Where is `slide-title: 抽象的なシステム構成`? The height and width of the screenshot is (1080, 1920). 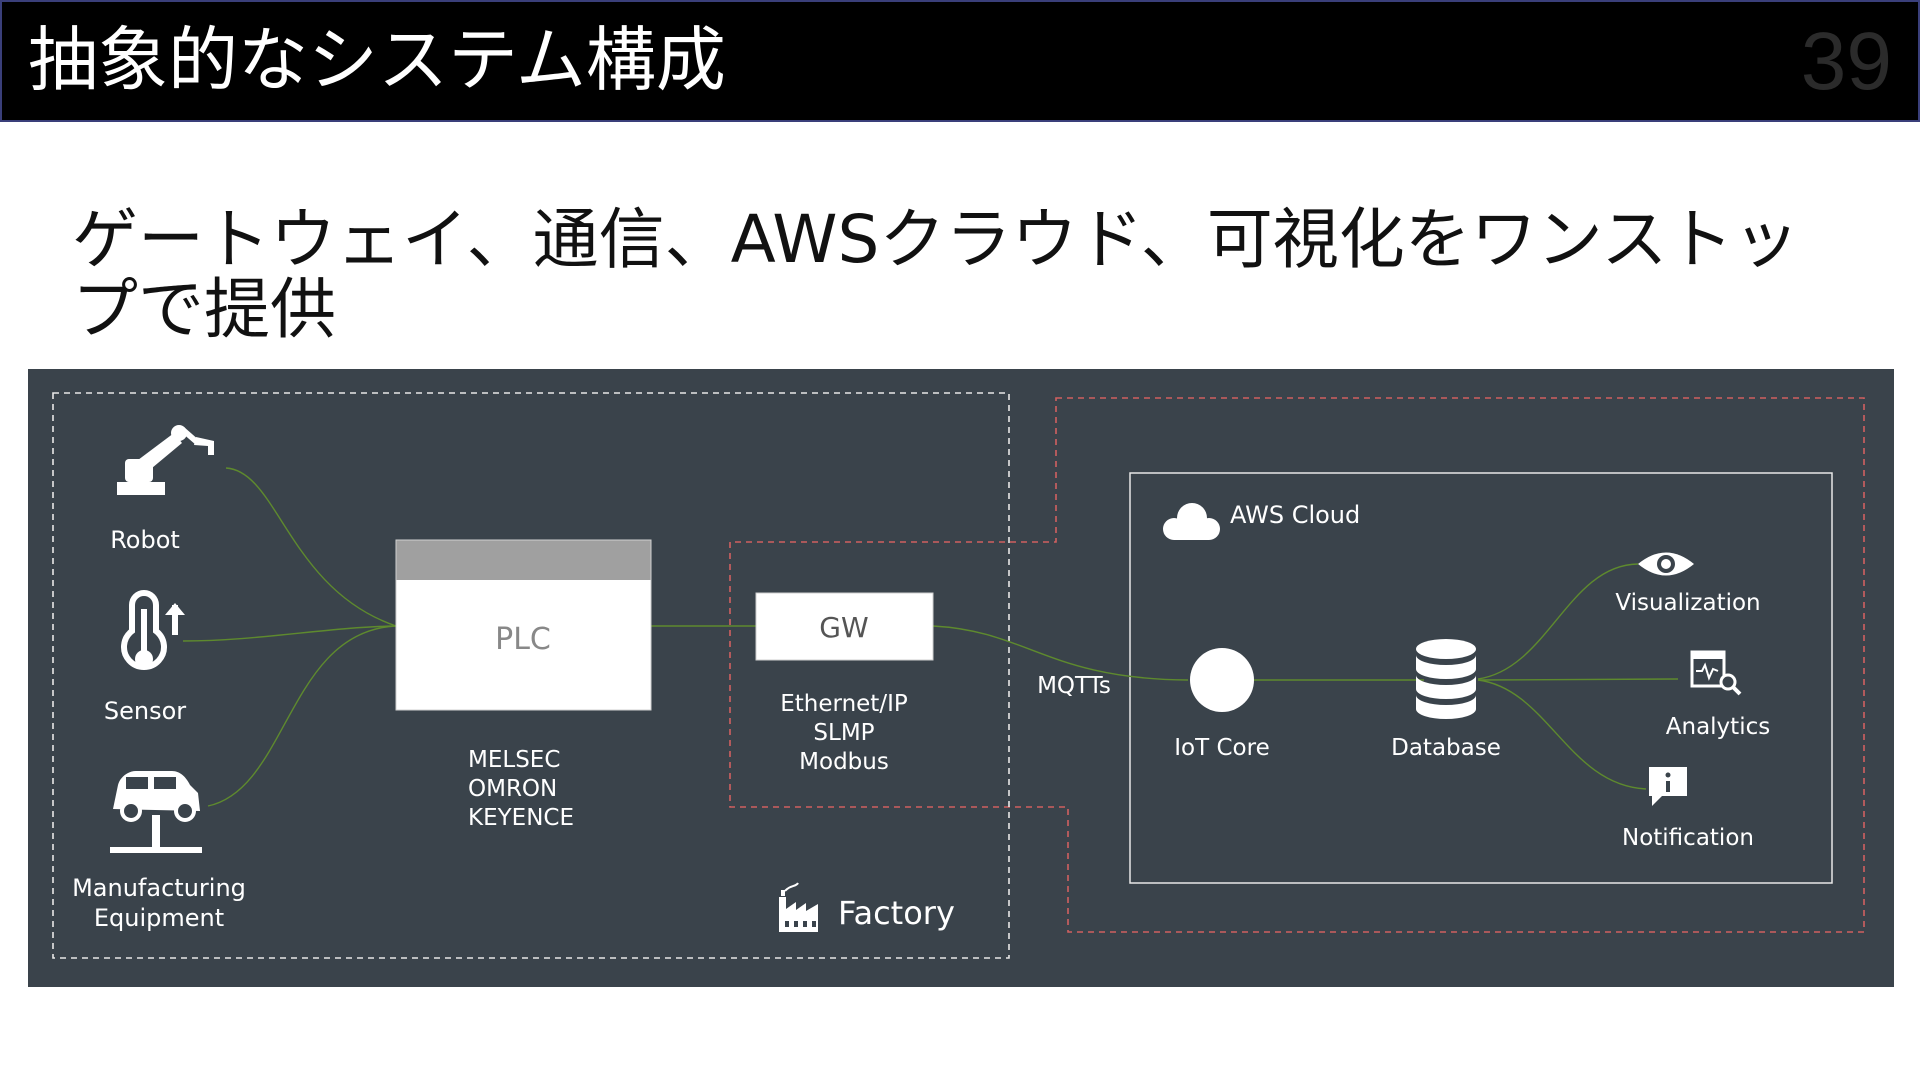
slide-title: 抽象的なシステム構成 is located at coordinates (377, 60).